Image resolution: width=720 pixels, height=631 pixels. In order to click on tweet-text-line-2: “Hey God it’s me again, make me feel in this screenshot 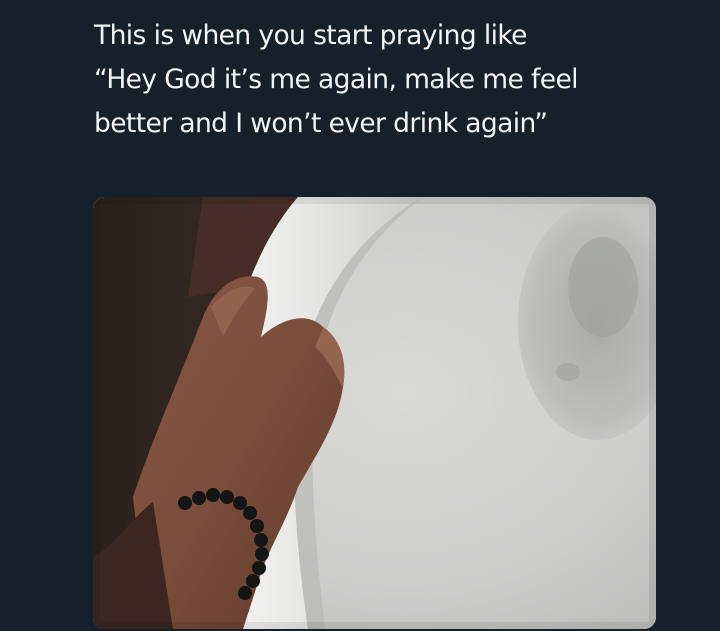, I will do `click(336, 79)`.